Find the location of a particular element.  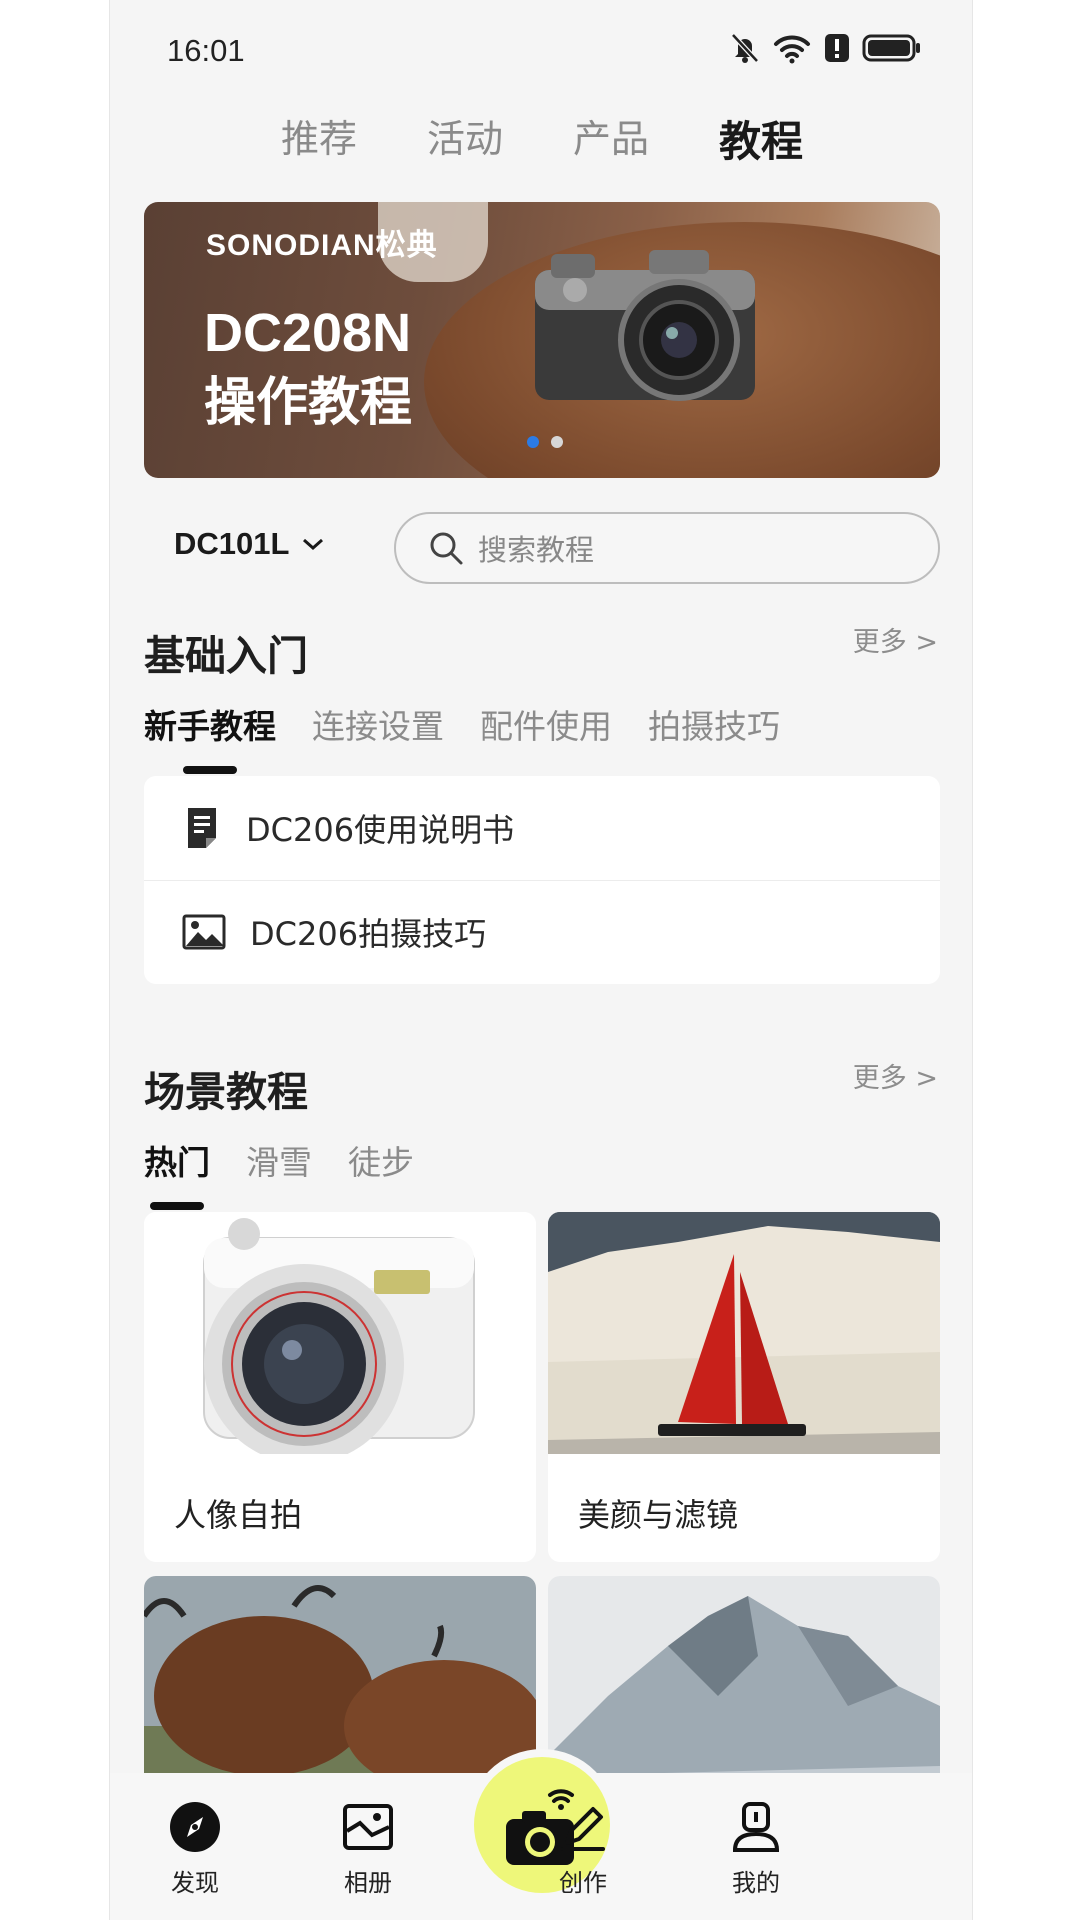

list-item-label: DC206使用说明书 is located at coordinates (380, 830).